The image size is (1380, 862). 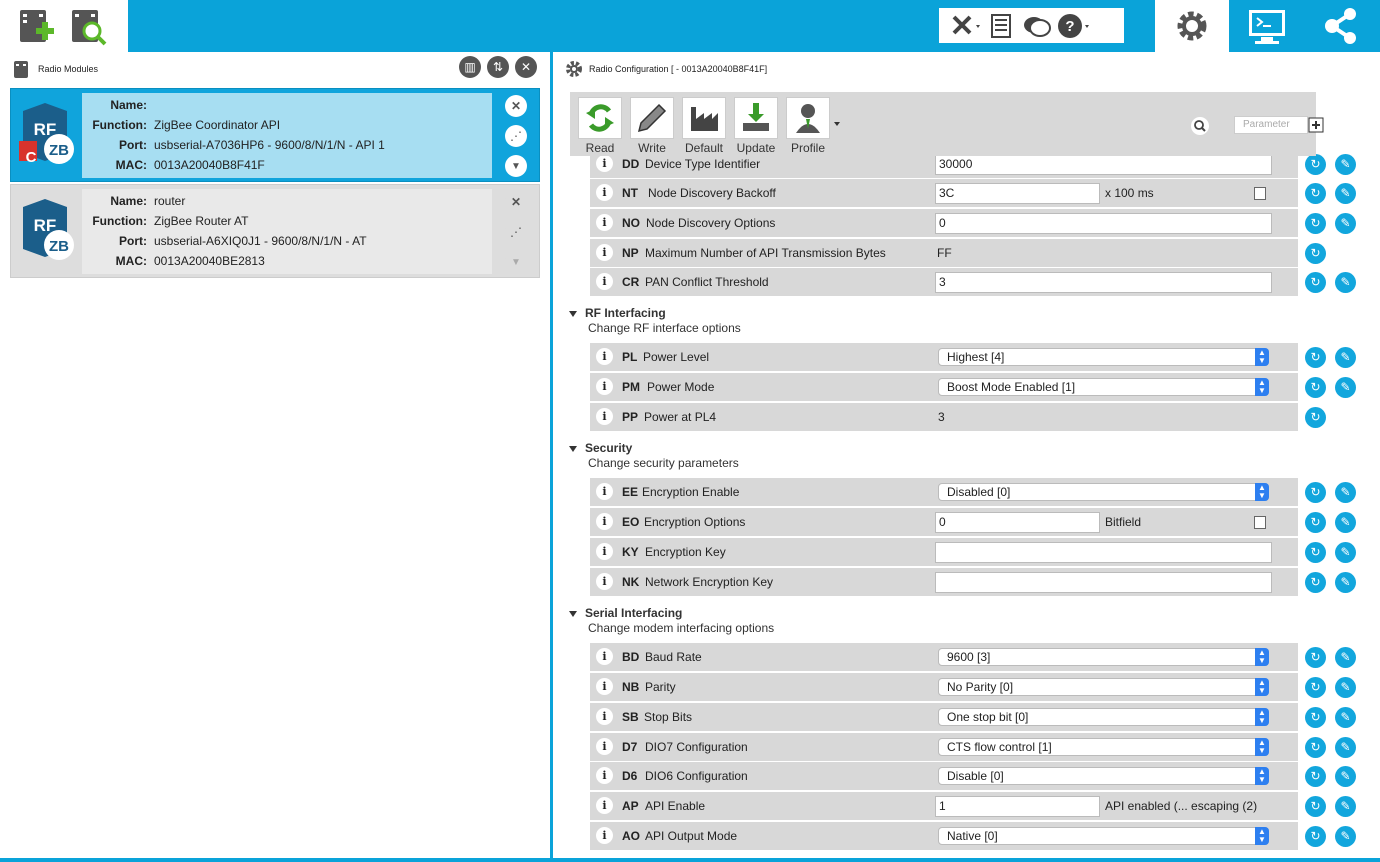 I want to click on param-value-select: Highest [4] ▲ ▼, so click(x=1103, y=357).